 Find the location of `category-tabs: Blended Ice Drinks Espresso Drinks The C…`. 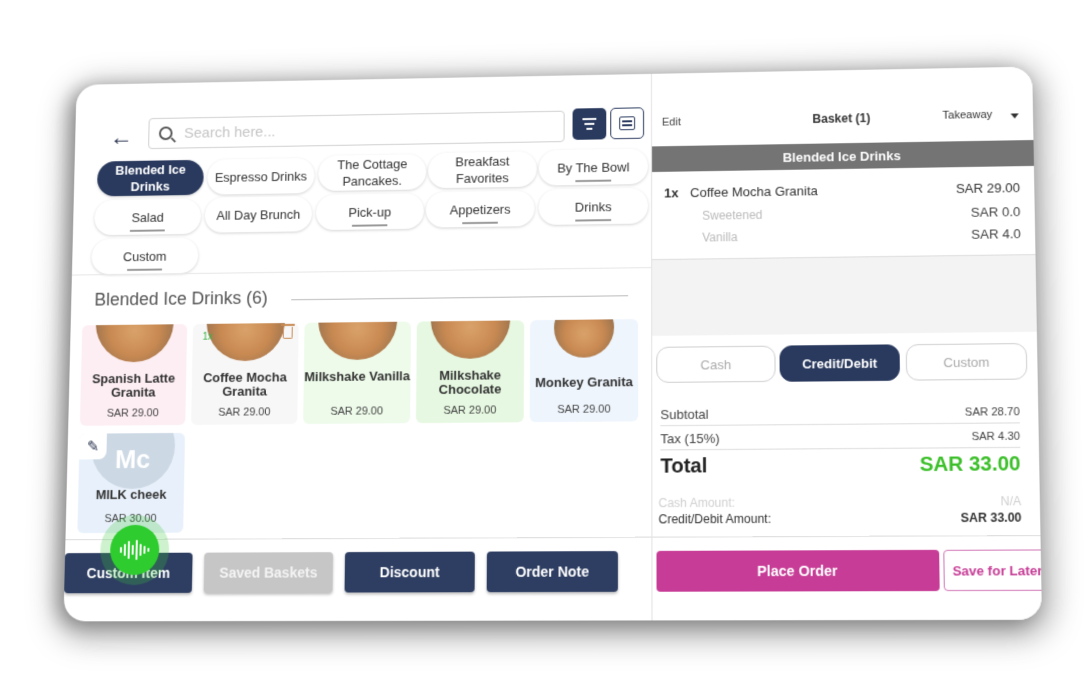

category-tabs: Blended Ice Drinks Espresso Drinks The C… is located at coordinates (370, 211).